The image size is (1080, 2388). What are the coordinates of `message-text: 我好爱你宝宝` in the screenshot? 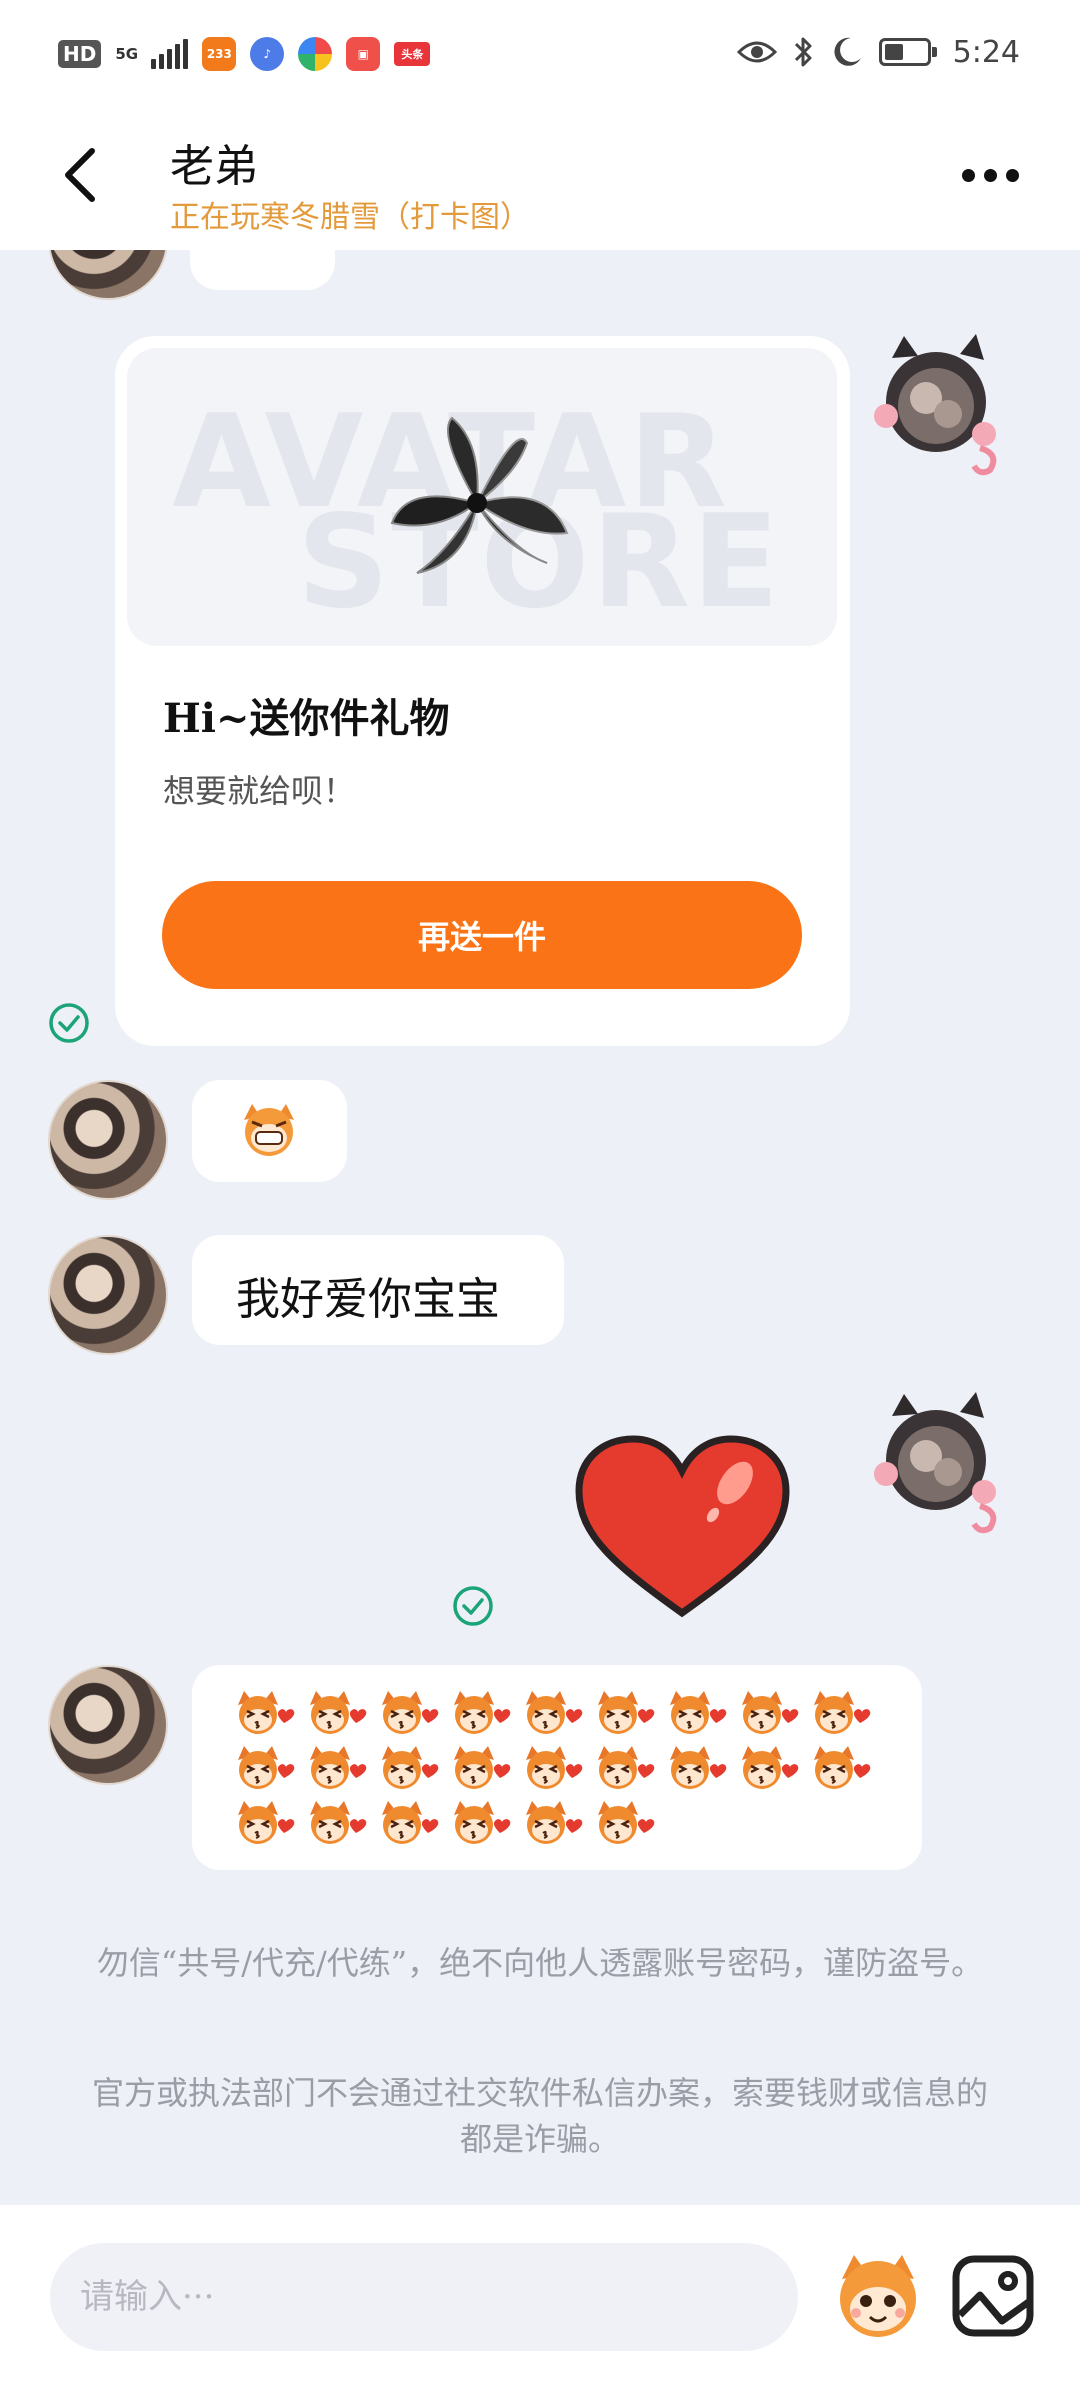 It's located at (368, 1299).